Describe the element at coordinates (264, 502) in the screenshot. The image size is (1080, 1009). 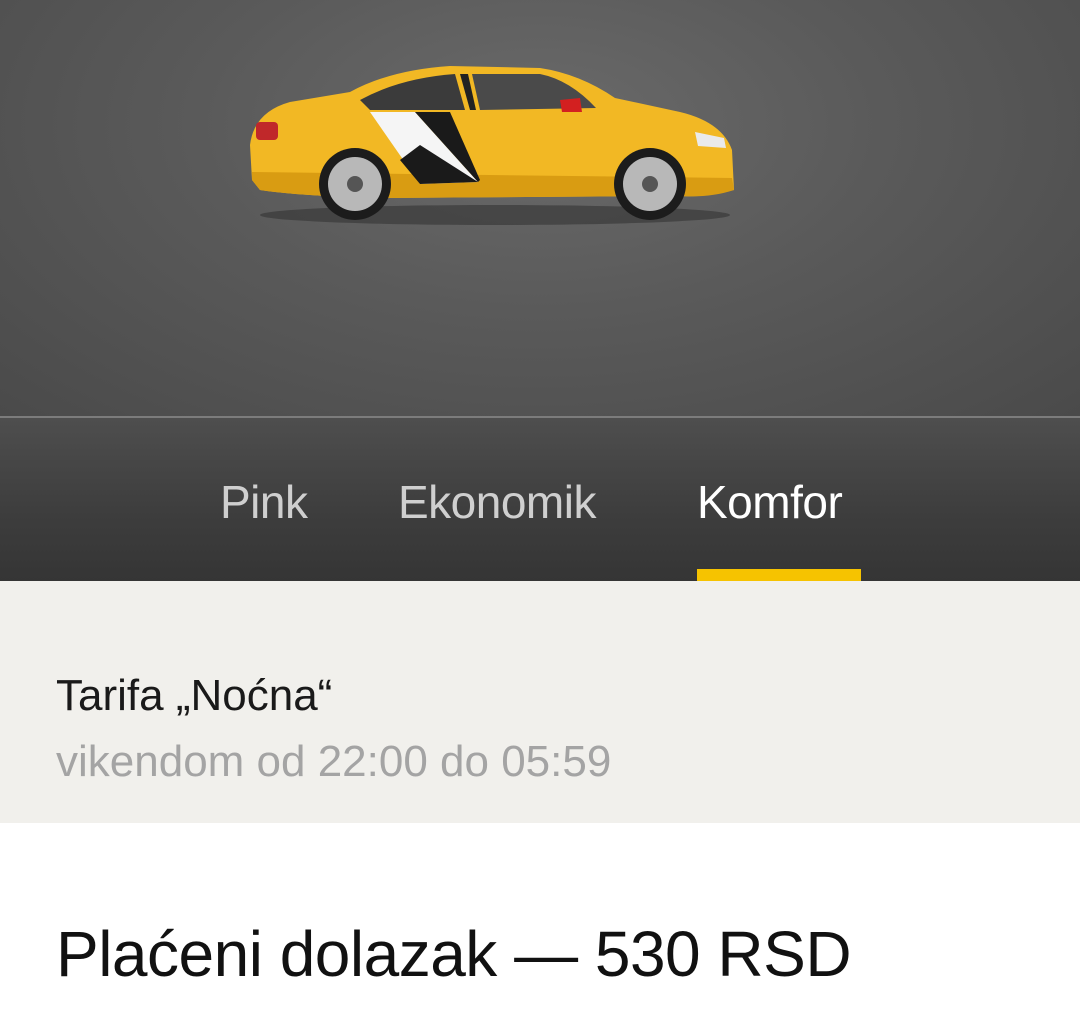
I see `tab-pink: Pink` at that location.